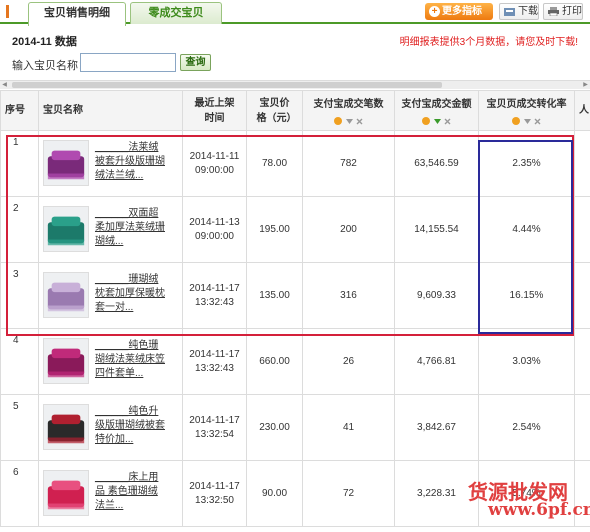 This screenshot has height=532, width=590. I want to click on listed-time-cell: 2014-11-13 09:00:00, so click(214, 229).